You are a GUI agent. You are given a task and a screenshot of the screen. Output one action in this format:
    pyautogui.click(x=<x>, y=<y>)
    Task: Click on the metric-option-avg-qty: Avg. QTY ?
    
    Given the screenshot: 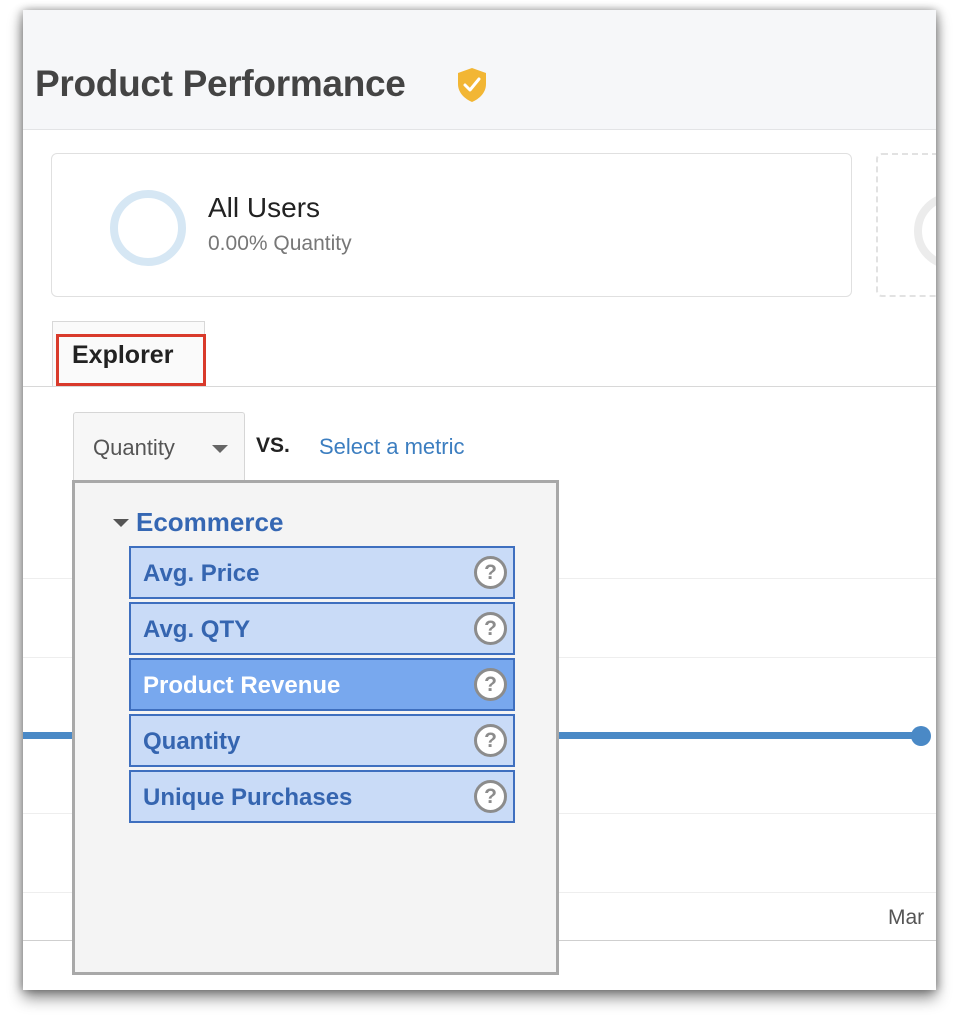 What is the action you would take?
    pyautogui.click(x=322, y=628)
    